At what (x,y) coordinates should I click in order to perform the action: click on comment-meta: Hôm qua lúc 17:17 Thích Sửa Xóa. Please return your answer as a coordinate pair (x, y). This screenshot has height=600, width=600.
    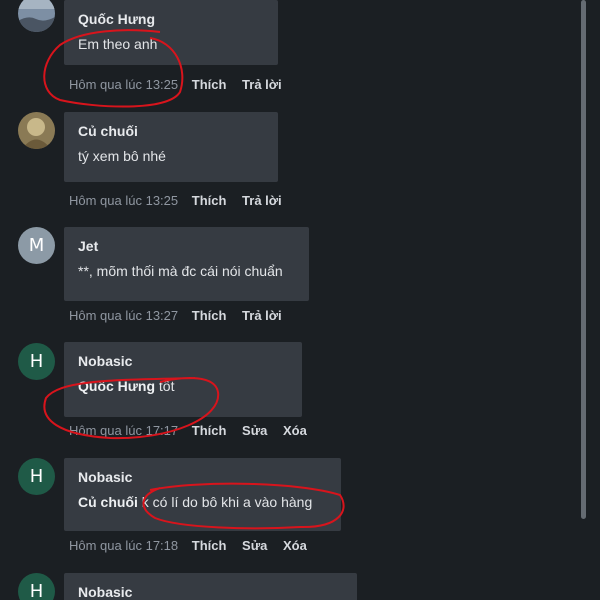
    Looking at the image, I should click on (194, 431).